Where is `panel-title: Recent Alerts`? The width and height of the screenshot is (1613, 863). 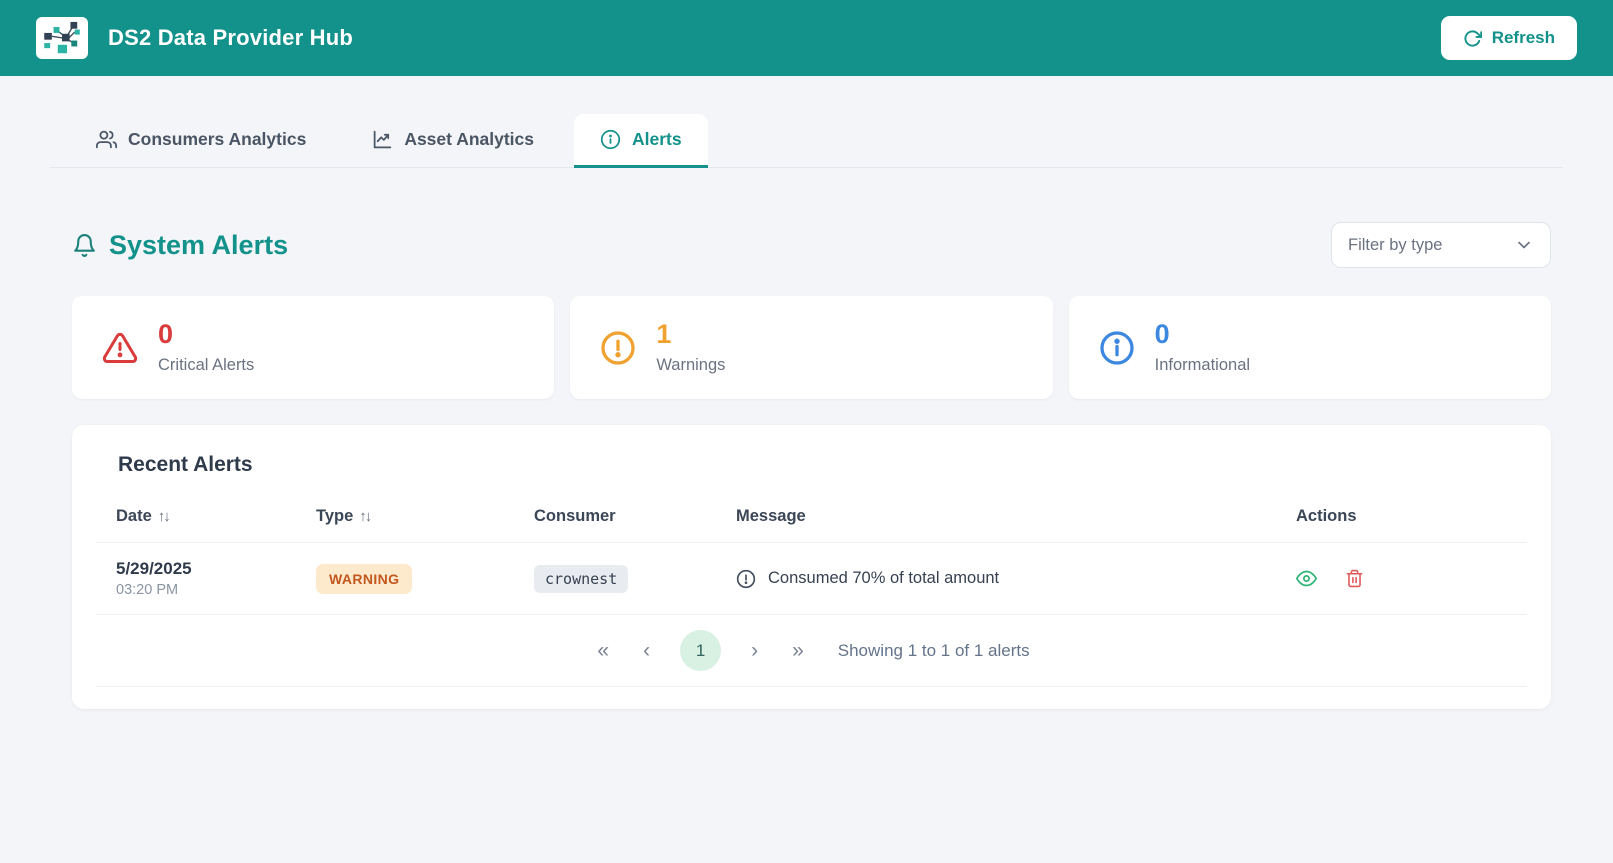 panel-title: Recent Alerts is located at coordinates (185, 464).